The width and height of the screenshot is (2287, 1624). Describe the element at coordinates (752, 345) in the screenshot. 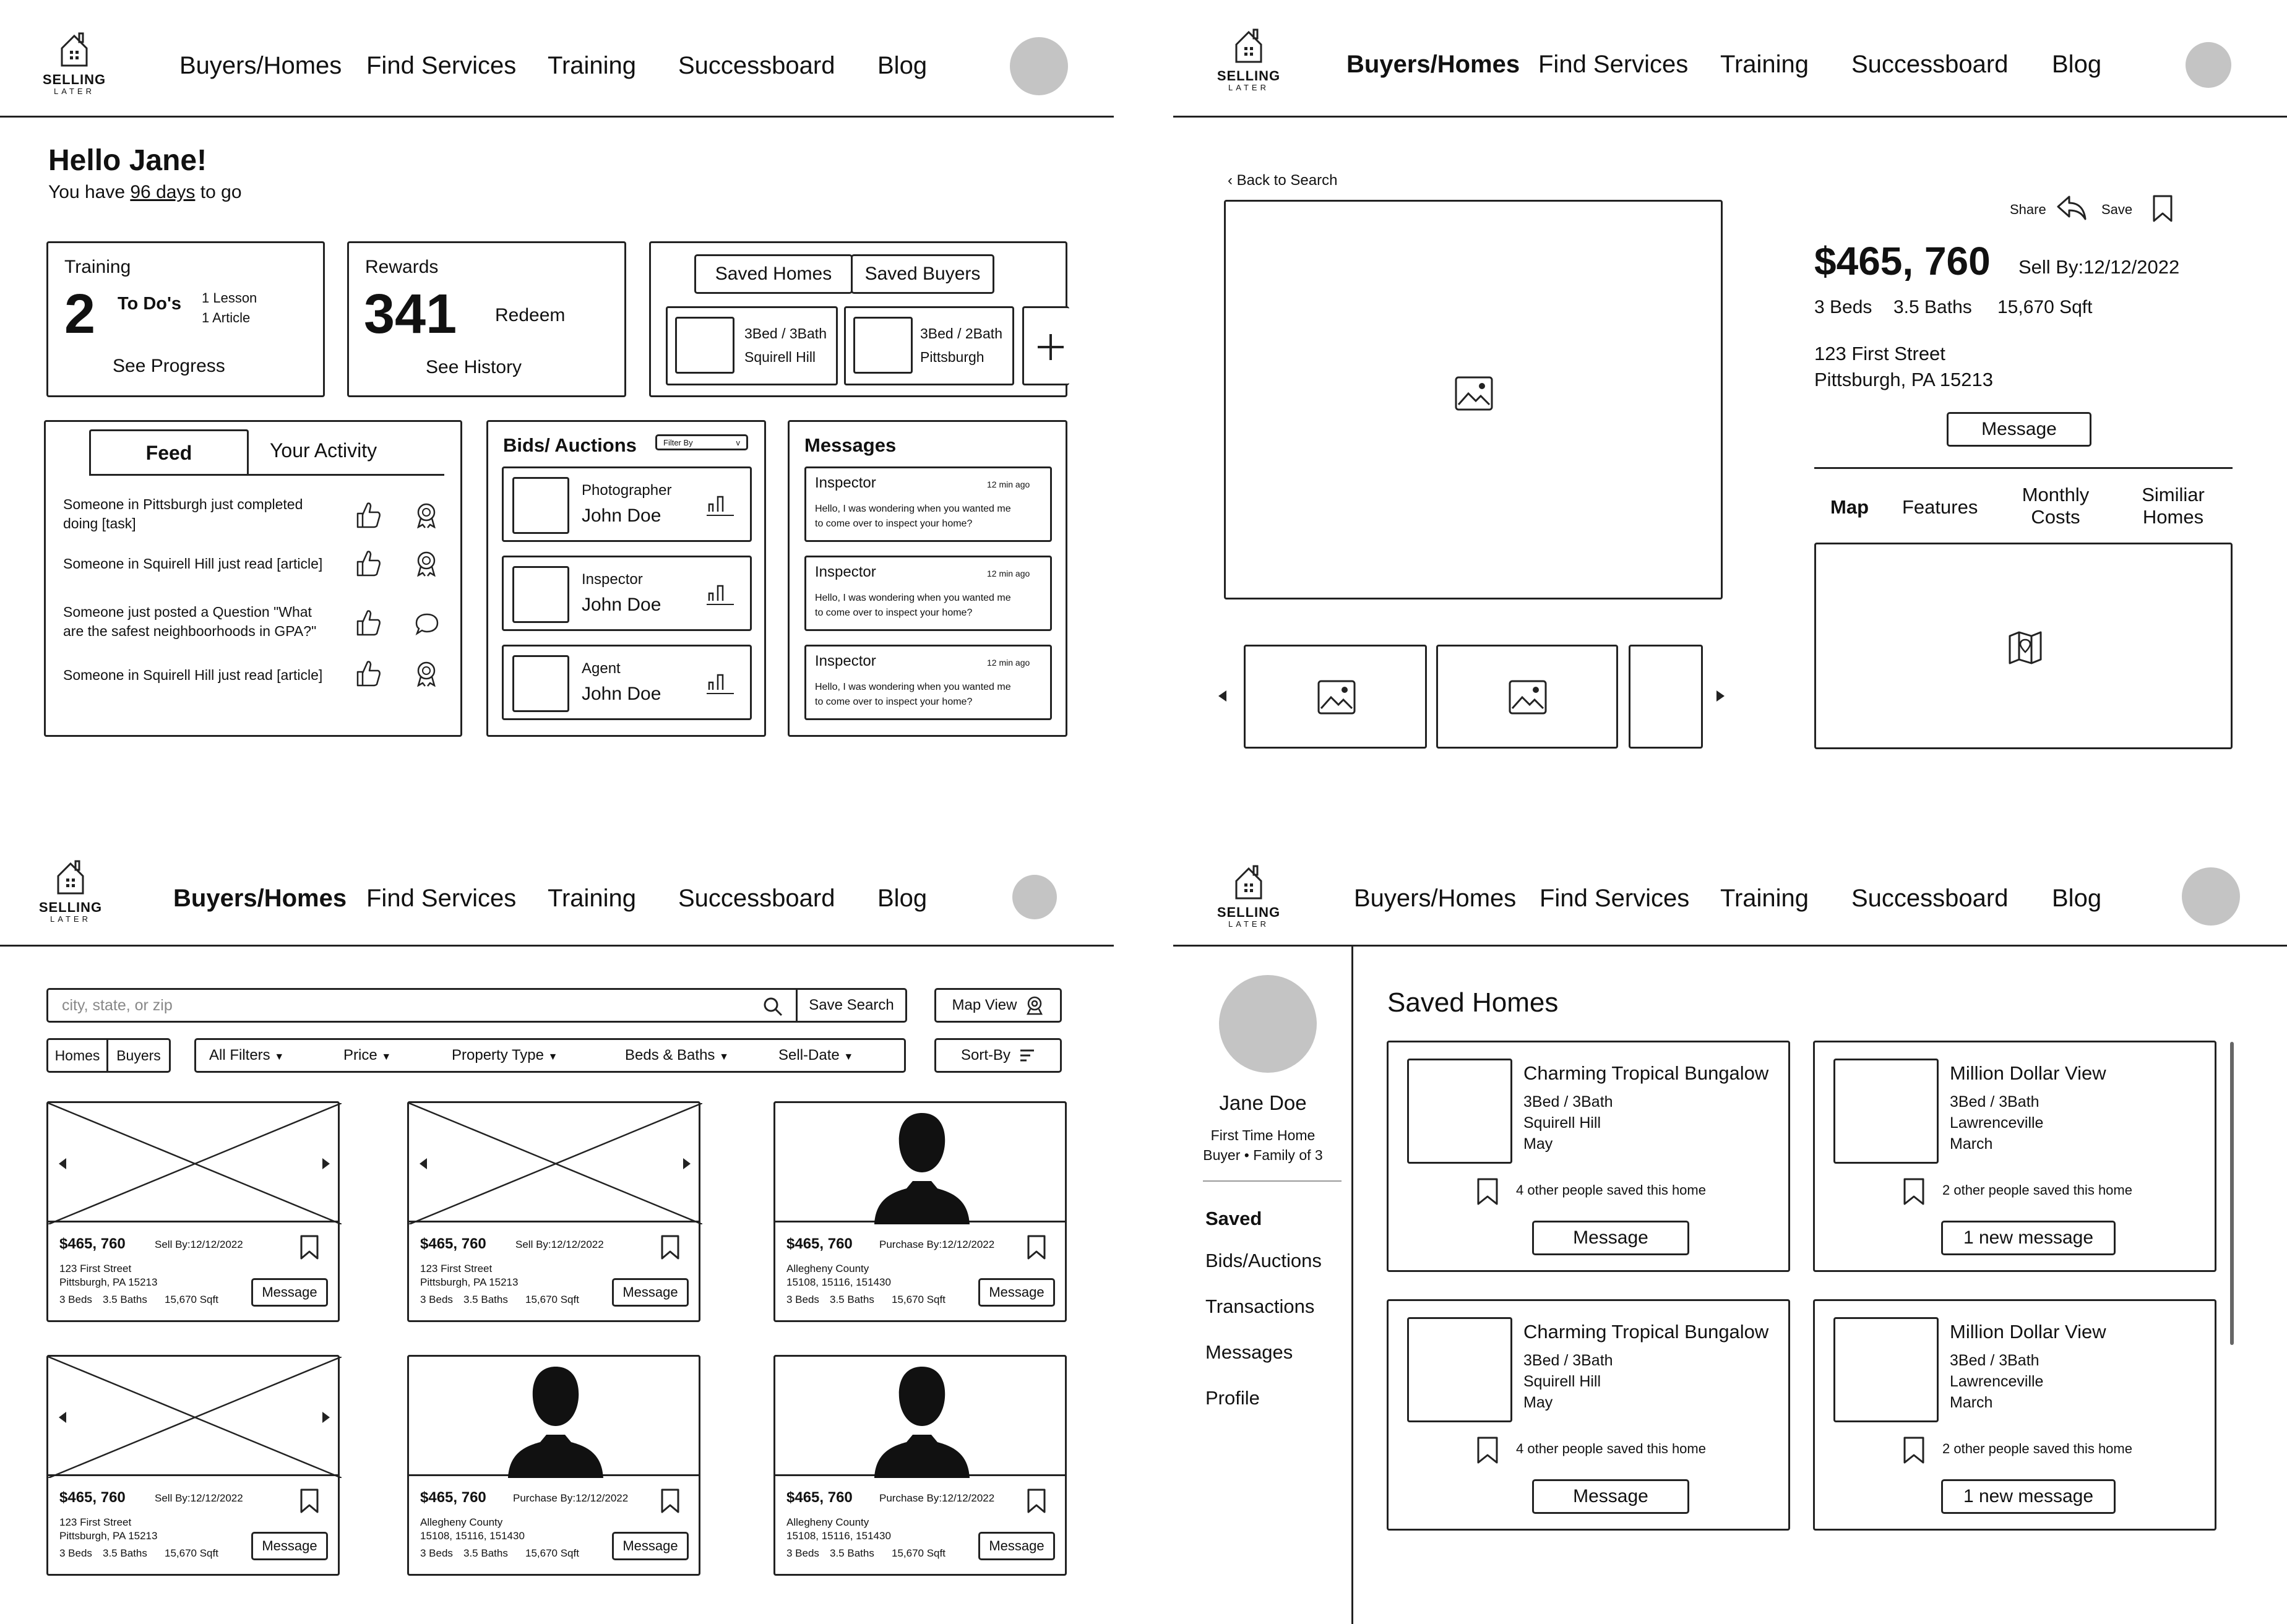

I see `saved-home-card: 3Bed / 3Bath Squirell Hill` at that location.